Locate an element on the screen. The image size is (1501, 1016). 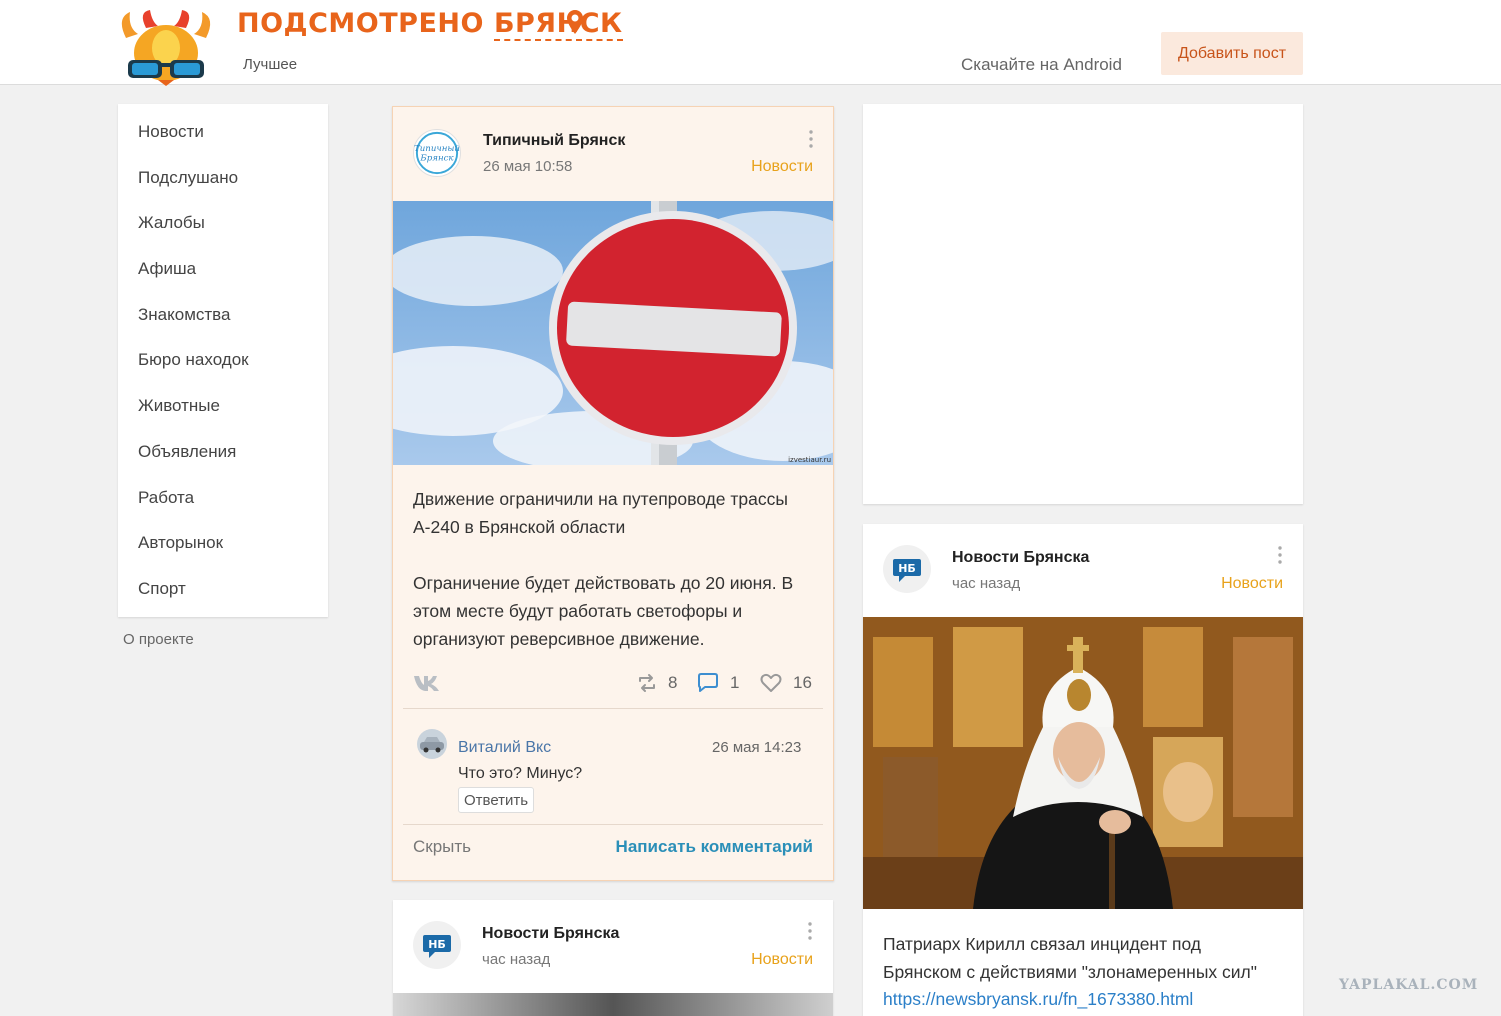
brand-city-selector: БРЯНСК is located at coordinates (558, 24).